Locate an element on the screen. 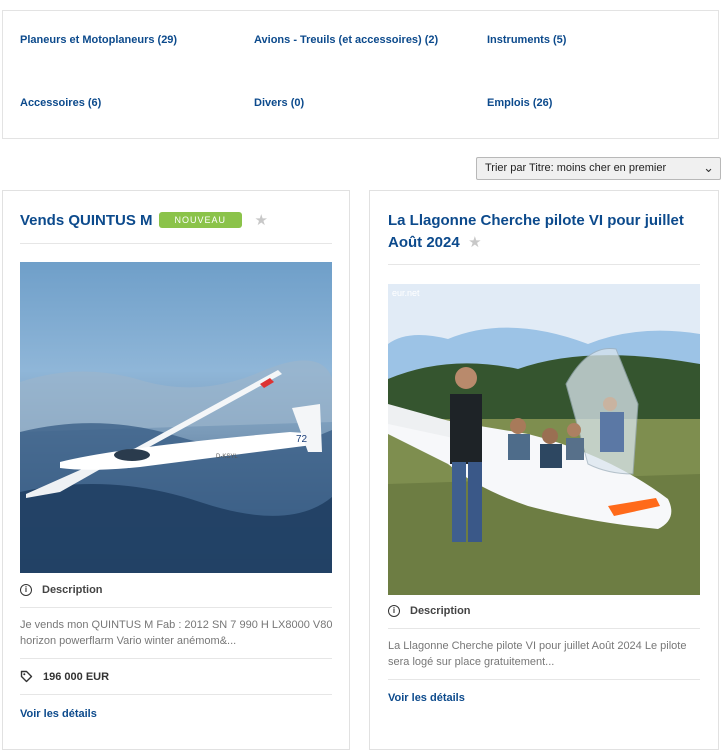 This screenshot has height=750, width=726. listing-title: Vends QUINTUS M is located at coordinates (86, 220).